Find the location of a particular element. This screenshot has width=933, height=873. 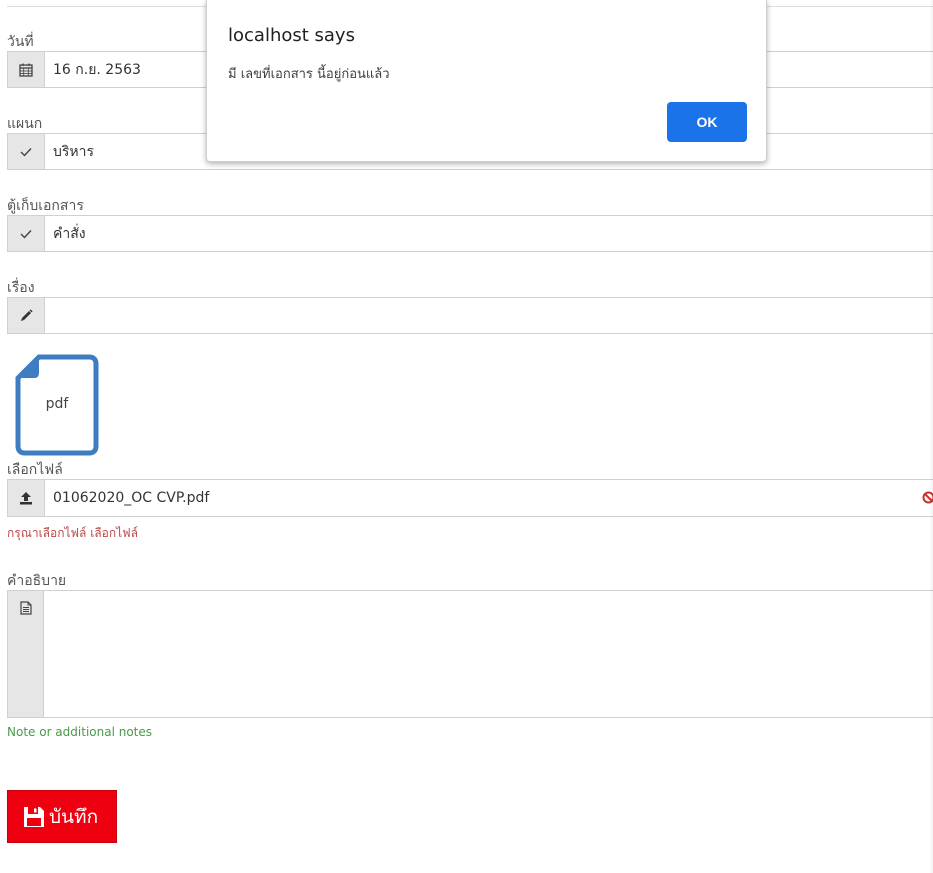

dialog-message: มี เลขที่เอกสาร นี้อยู่ก่อนแล้ว is located at coordinates (309, 74).